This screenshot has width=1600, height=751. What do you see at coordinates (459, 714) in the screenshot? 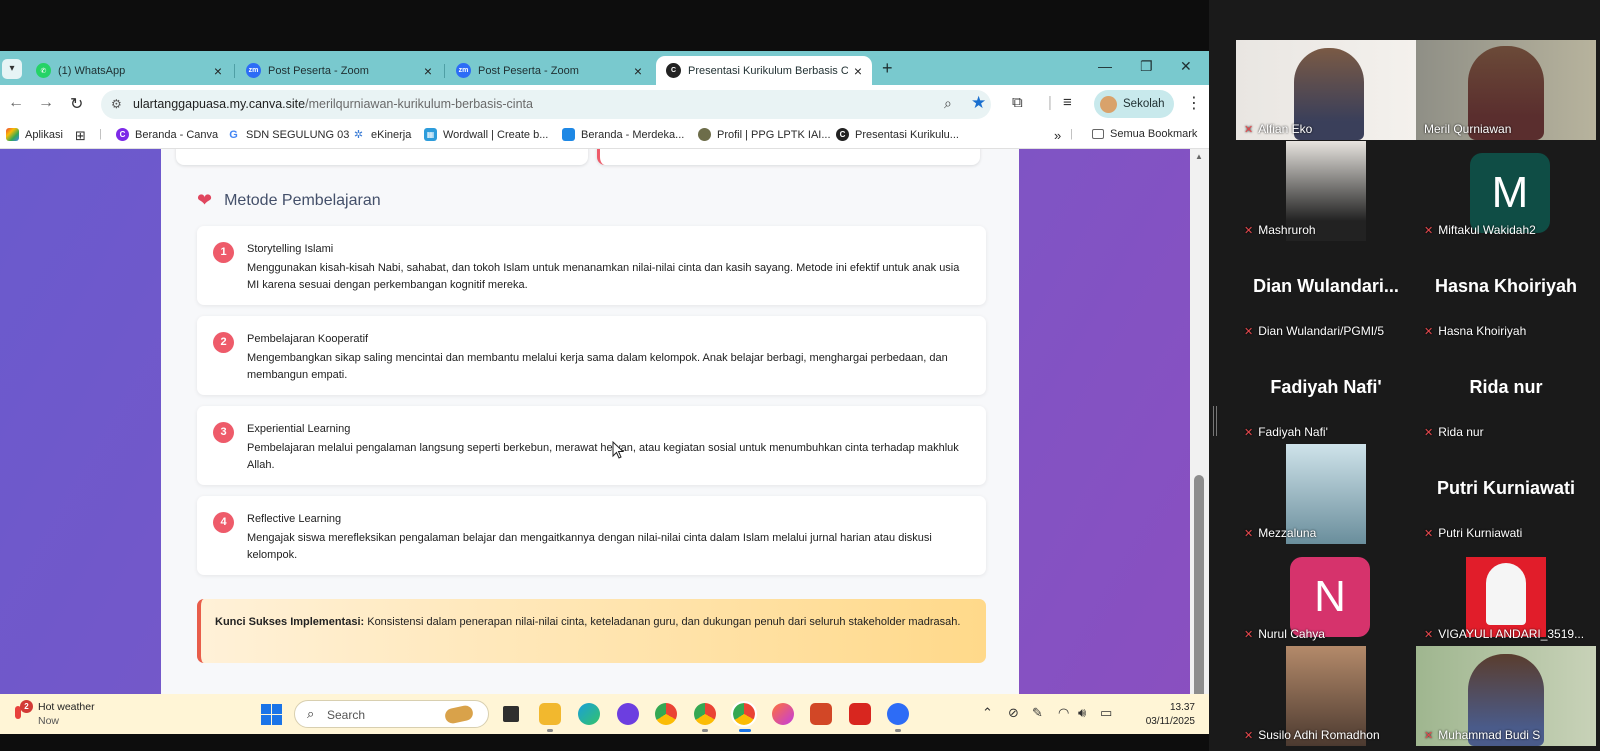
I see `search-highlight-icon` at bounding box center [459, 714].